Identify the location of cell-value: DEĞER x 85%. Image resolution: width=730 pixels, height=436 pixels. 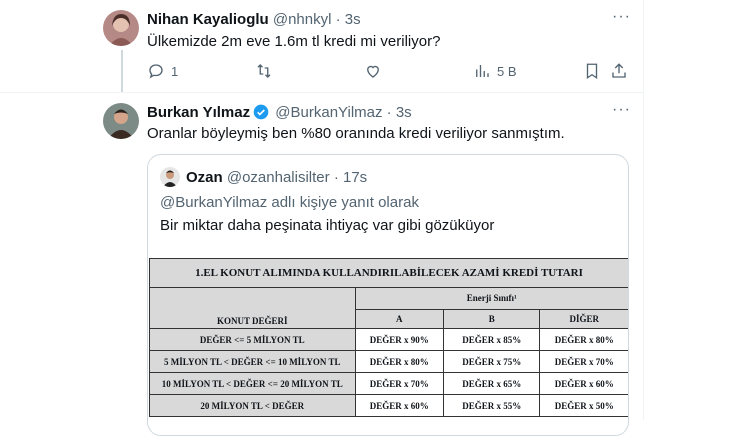
(492, 339).